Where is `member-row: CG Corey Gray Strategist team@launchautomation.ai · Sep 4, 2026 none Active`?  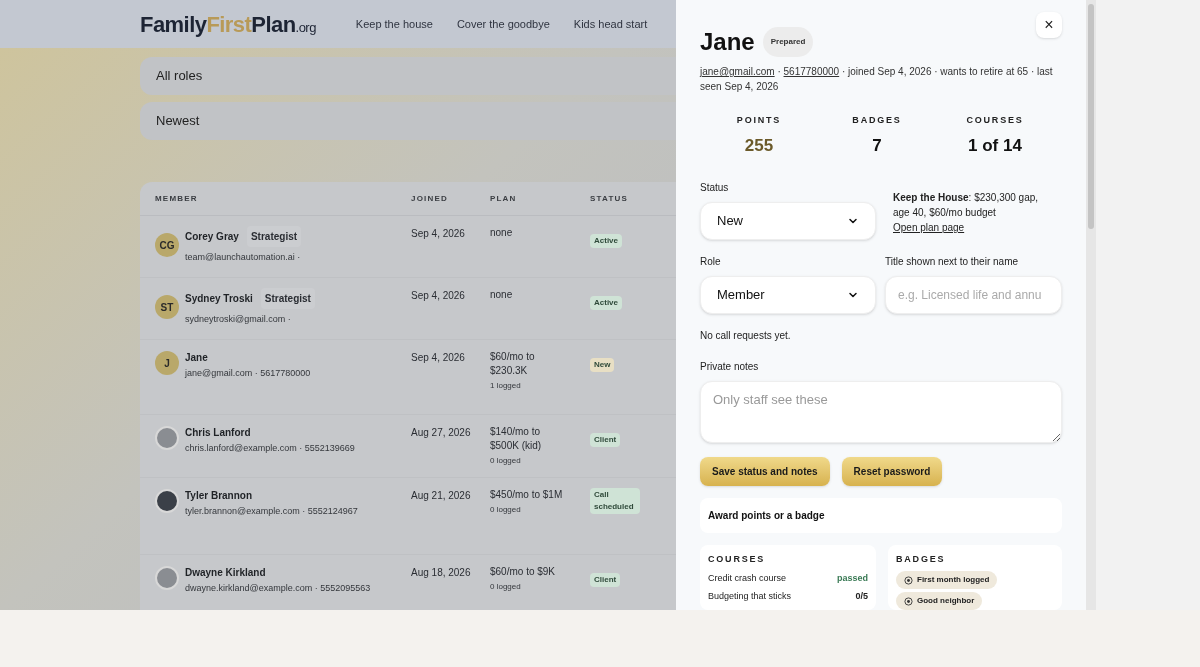
member-row: CG Corey Gray Strategist team@launchautomation.ai · Sep 4, 2026 none Active is located at coordinates (408, 247).